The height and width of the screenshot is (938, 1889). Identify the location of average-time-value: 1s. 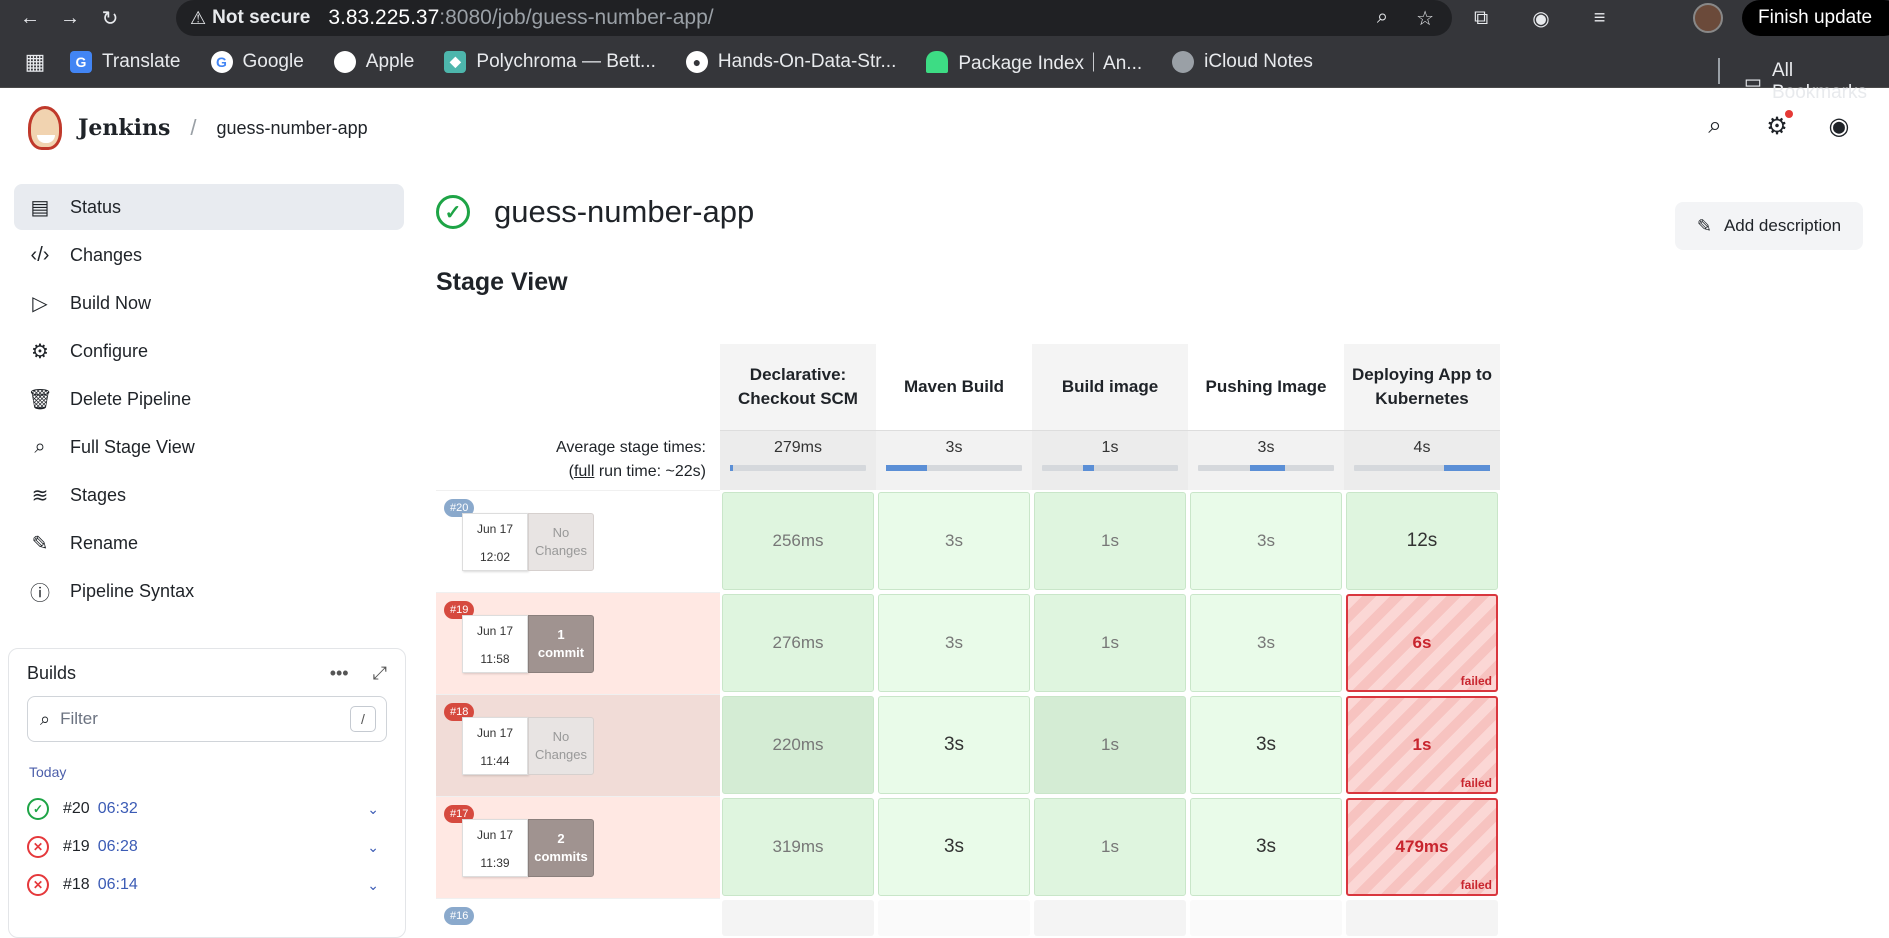
(1110, 447).